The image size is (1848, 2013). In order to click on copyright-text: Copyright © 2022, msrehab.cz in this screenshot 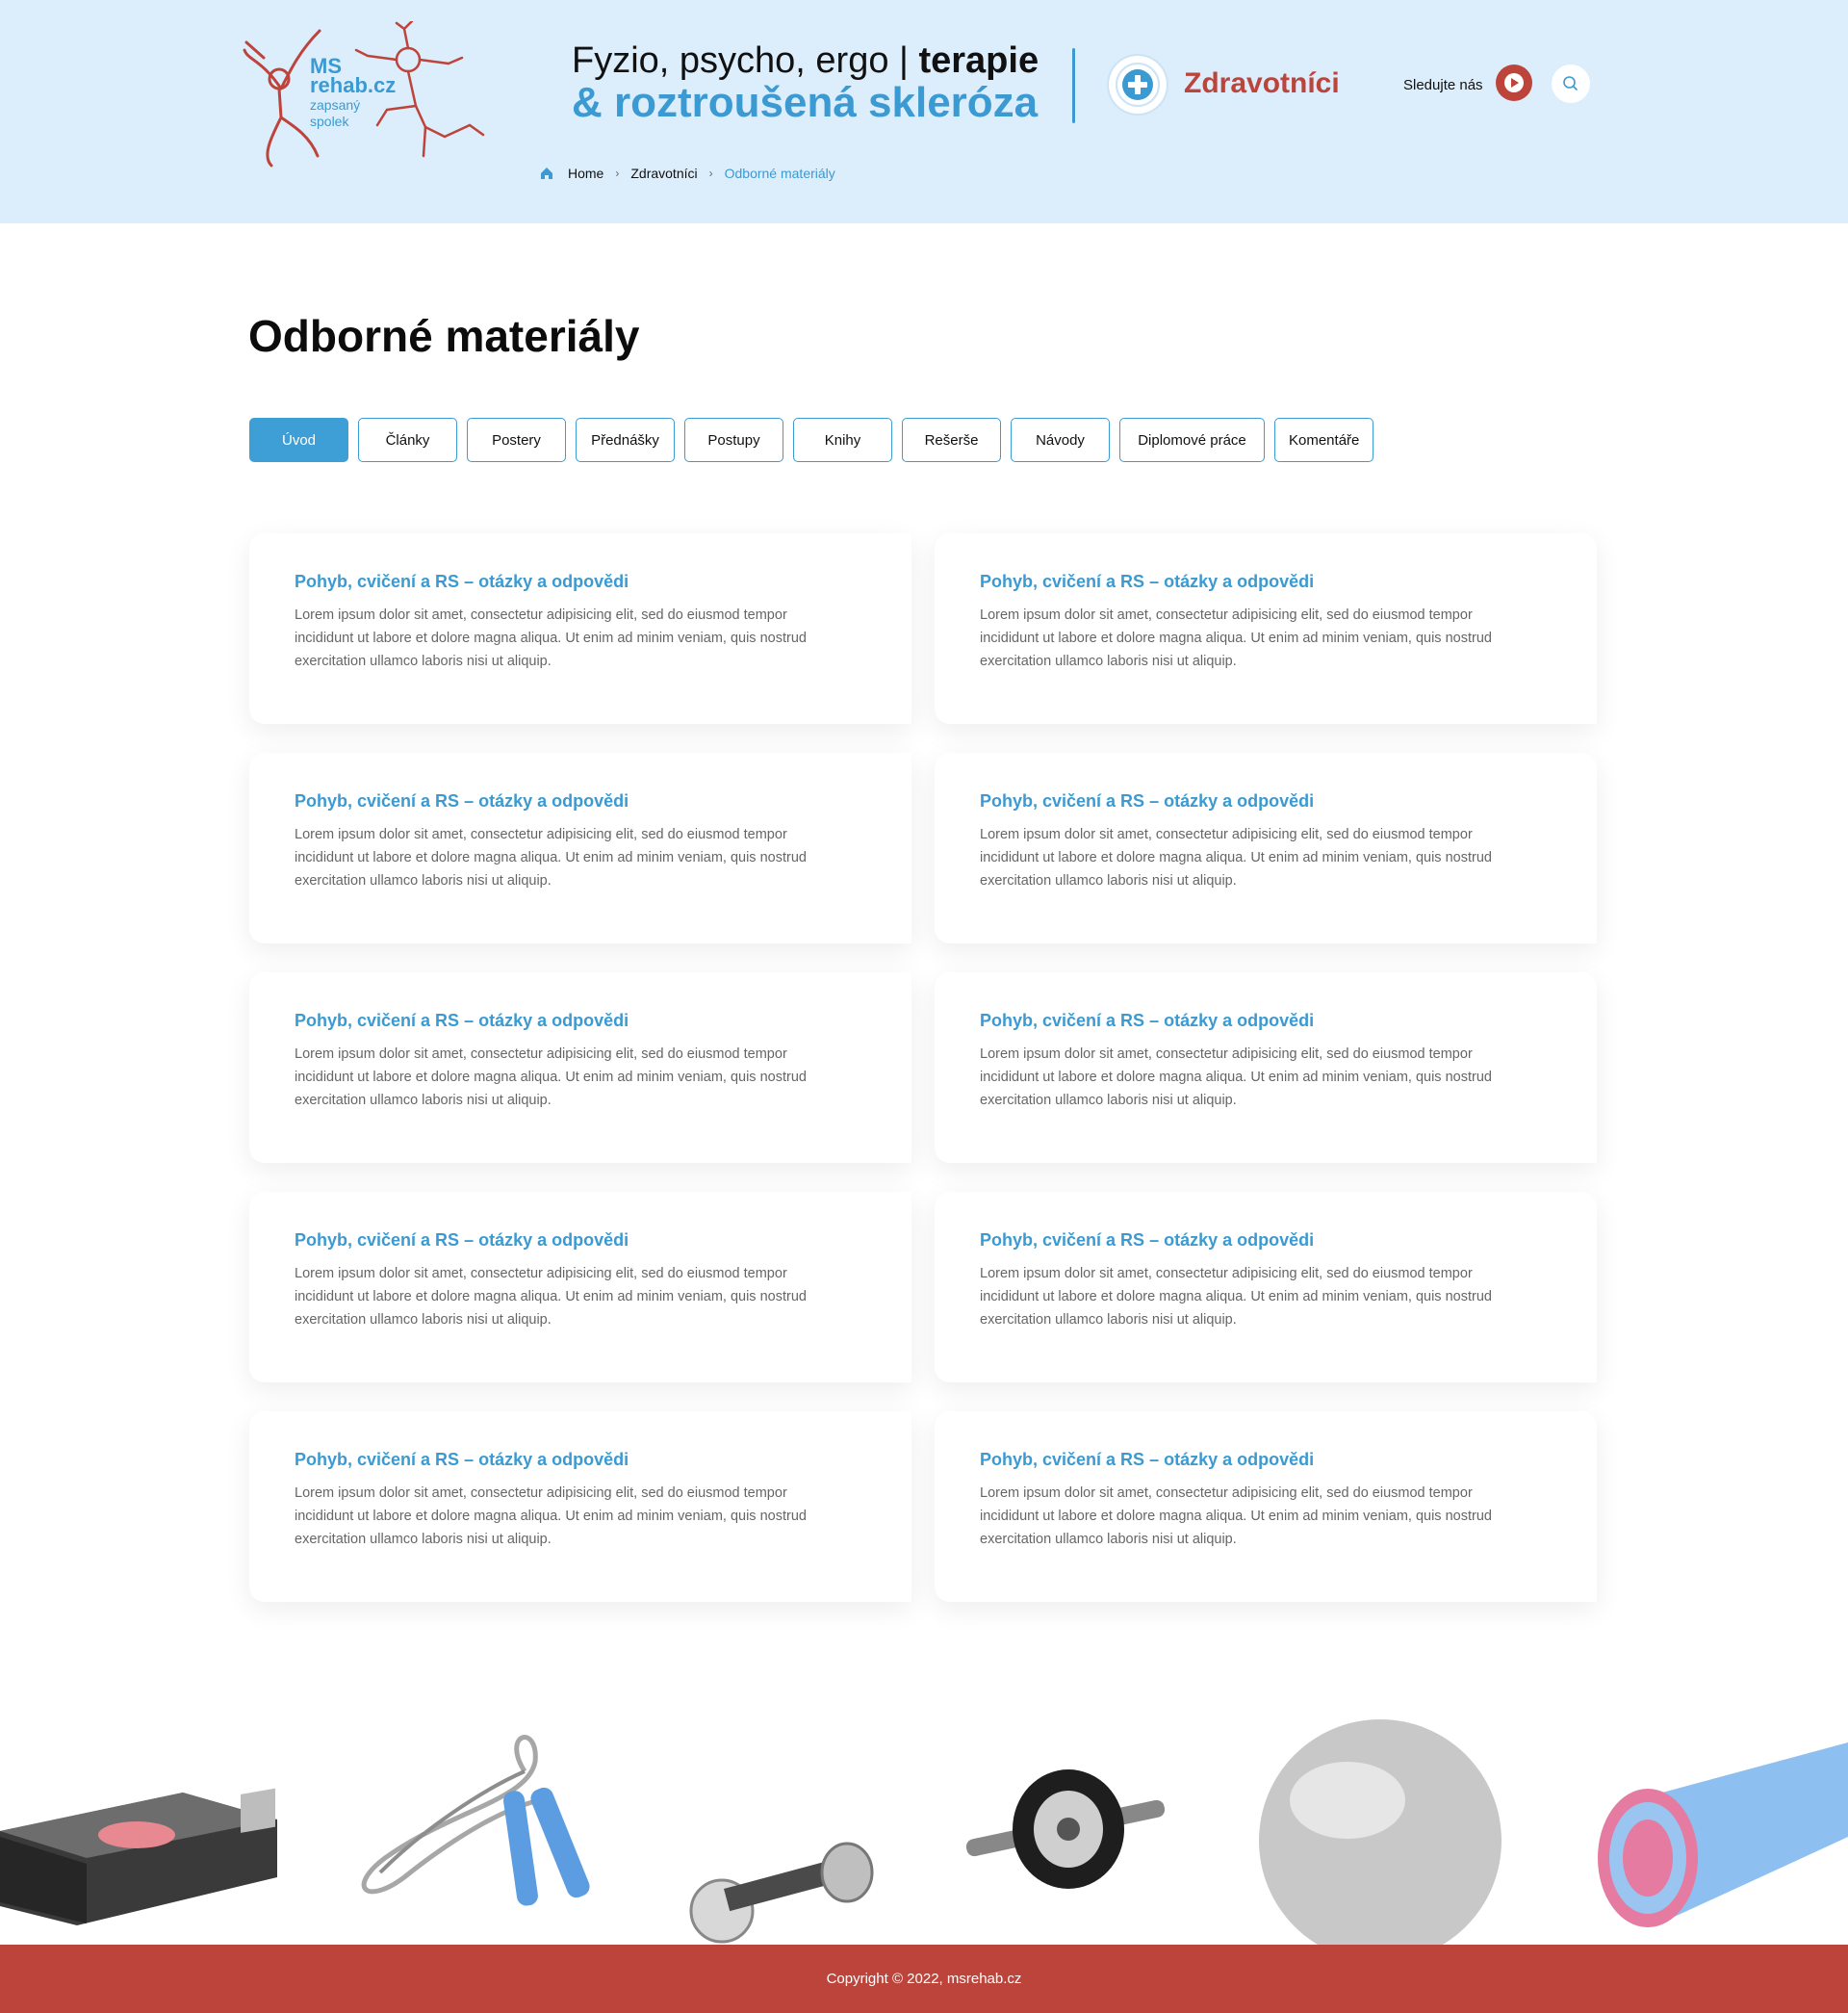, I will do `click(924, 1979)`.